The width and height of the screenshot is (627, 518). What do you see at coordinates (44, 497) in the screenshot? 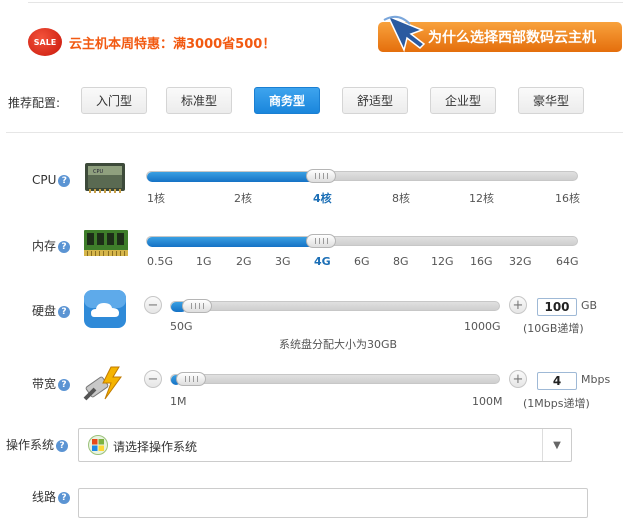
I see `route-label-text: 线路` at bounding box center [44, 497].